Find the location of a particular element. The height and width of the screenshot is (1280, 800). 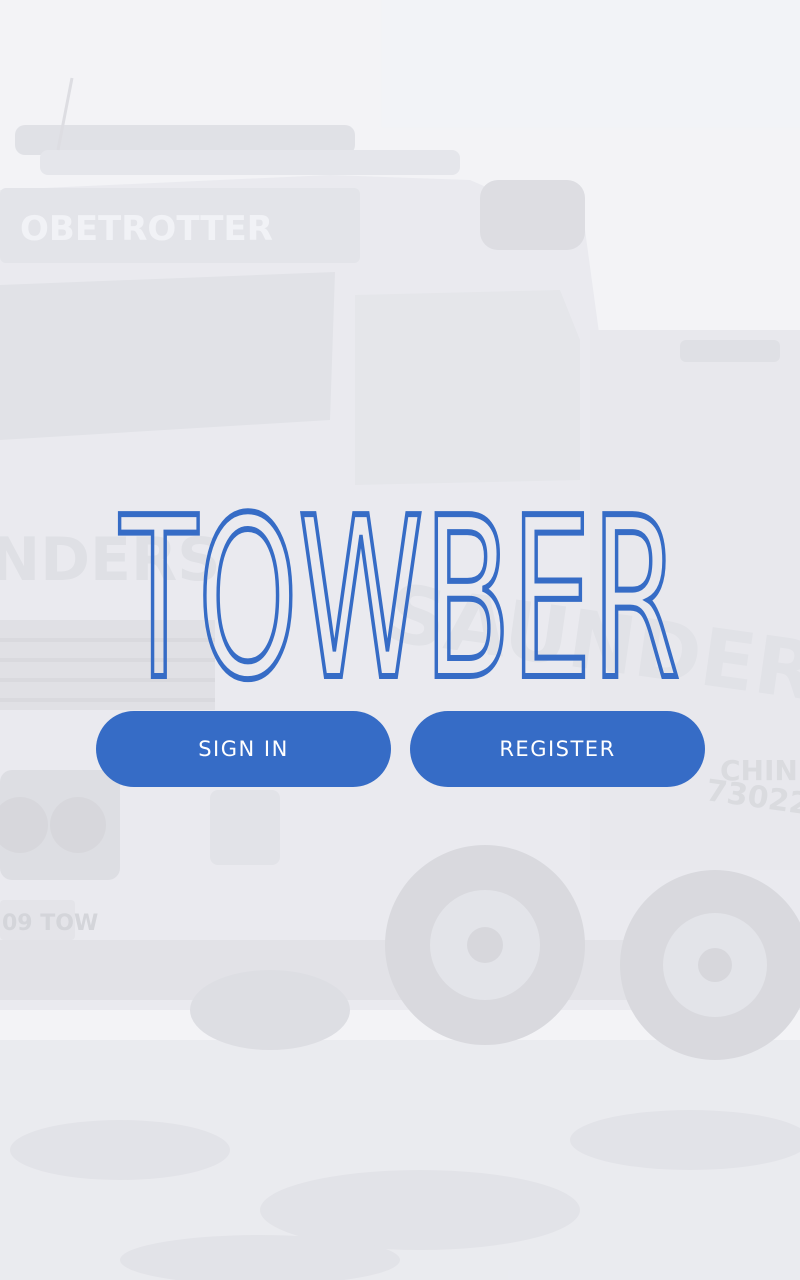

app-title: TOWBER is located at coordinates (399, 598).